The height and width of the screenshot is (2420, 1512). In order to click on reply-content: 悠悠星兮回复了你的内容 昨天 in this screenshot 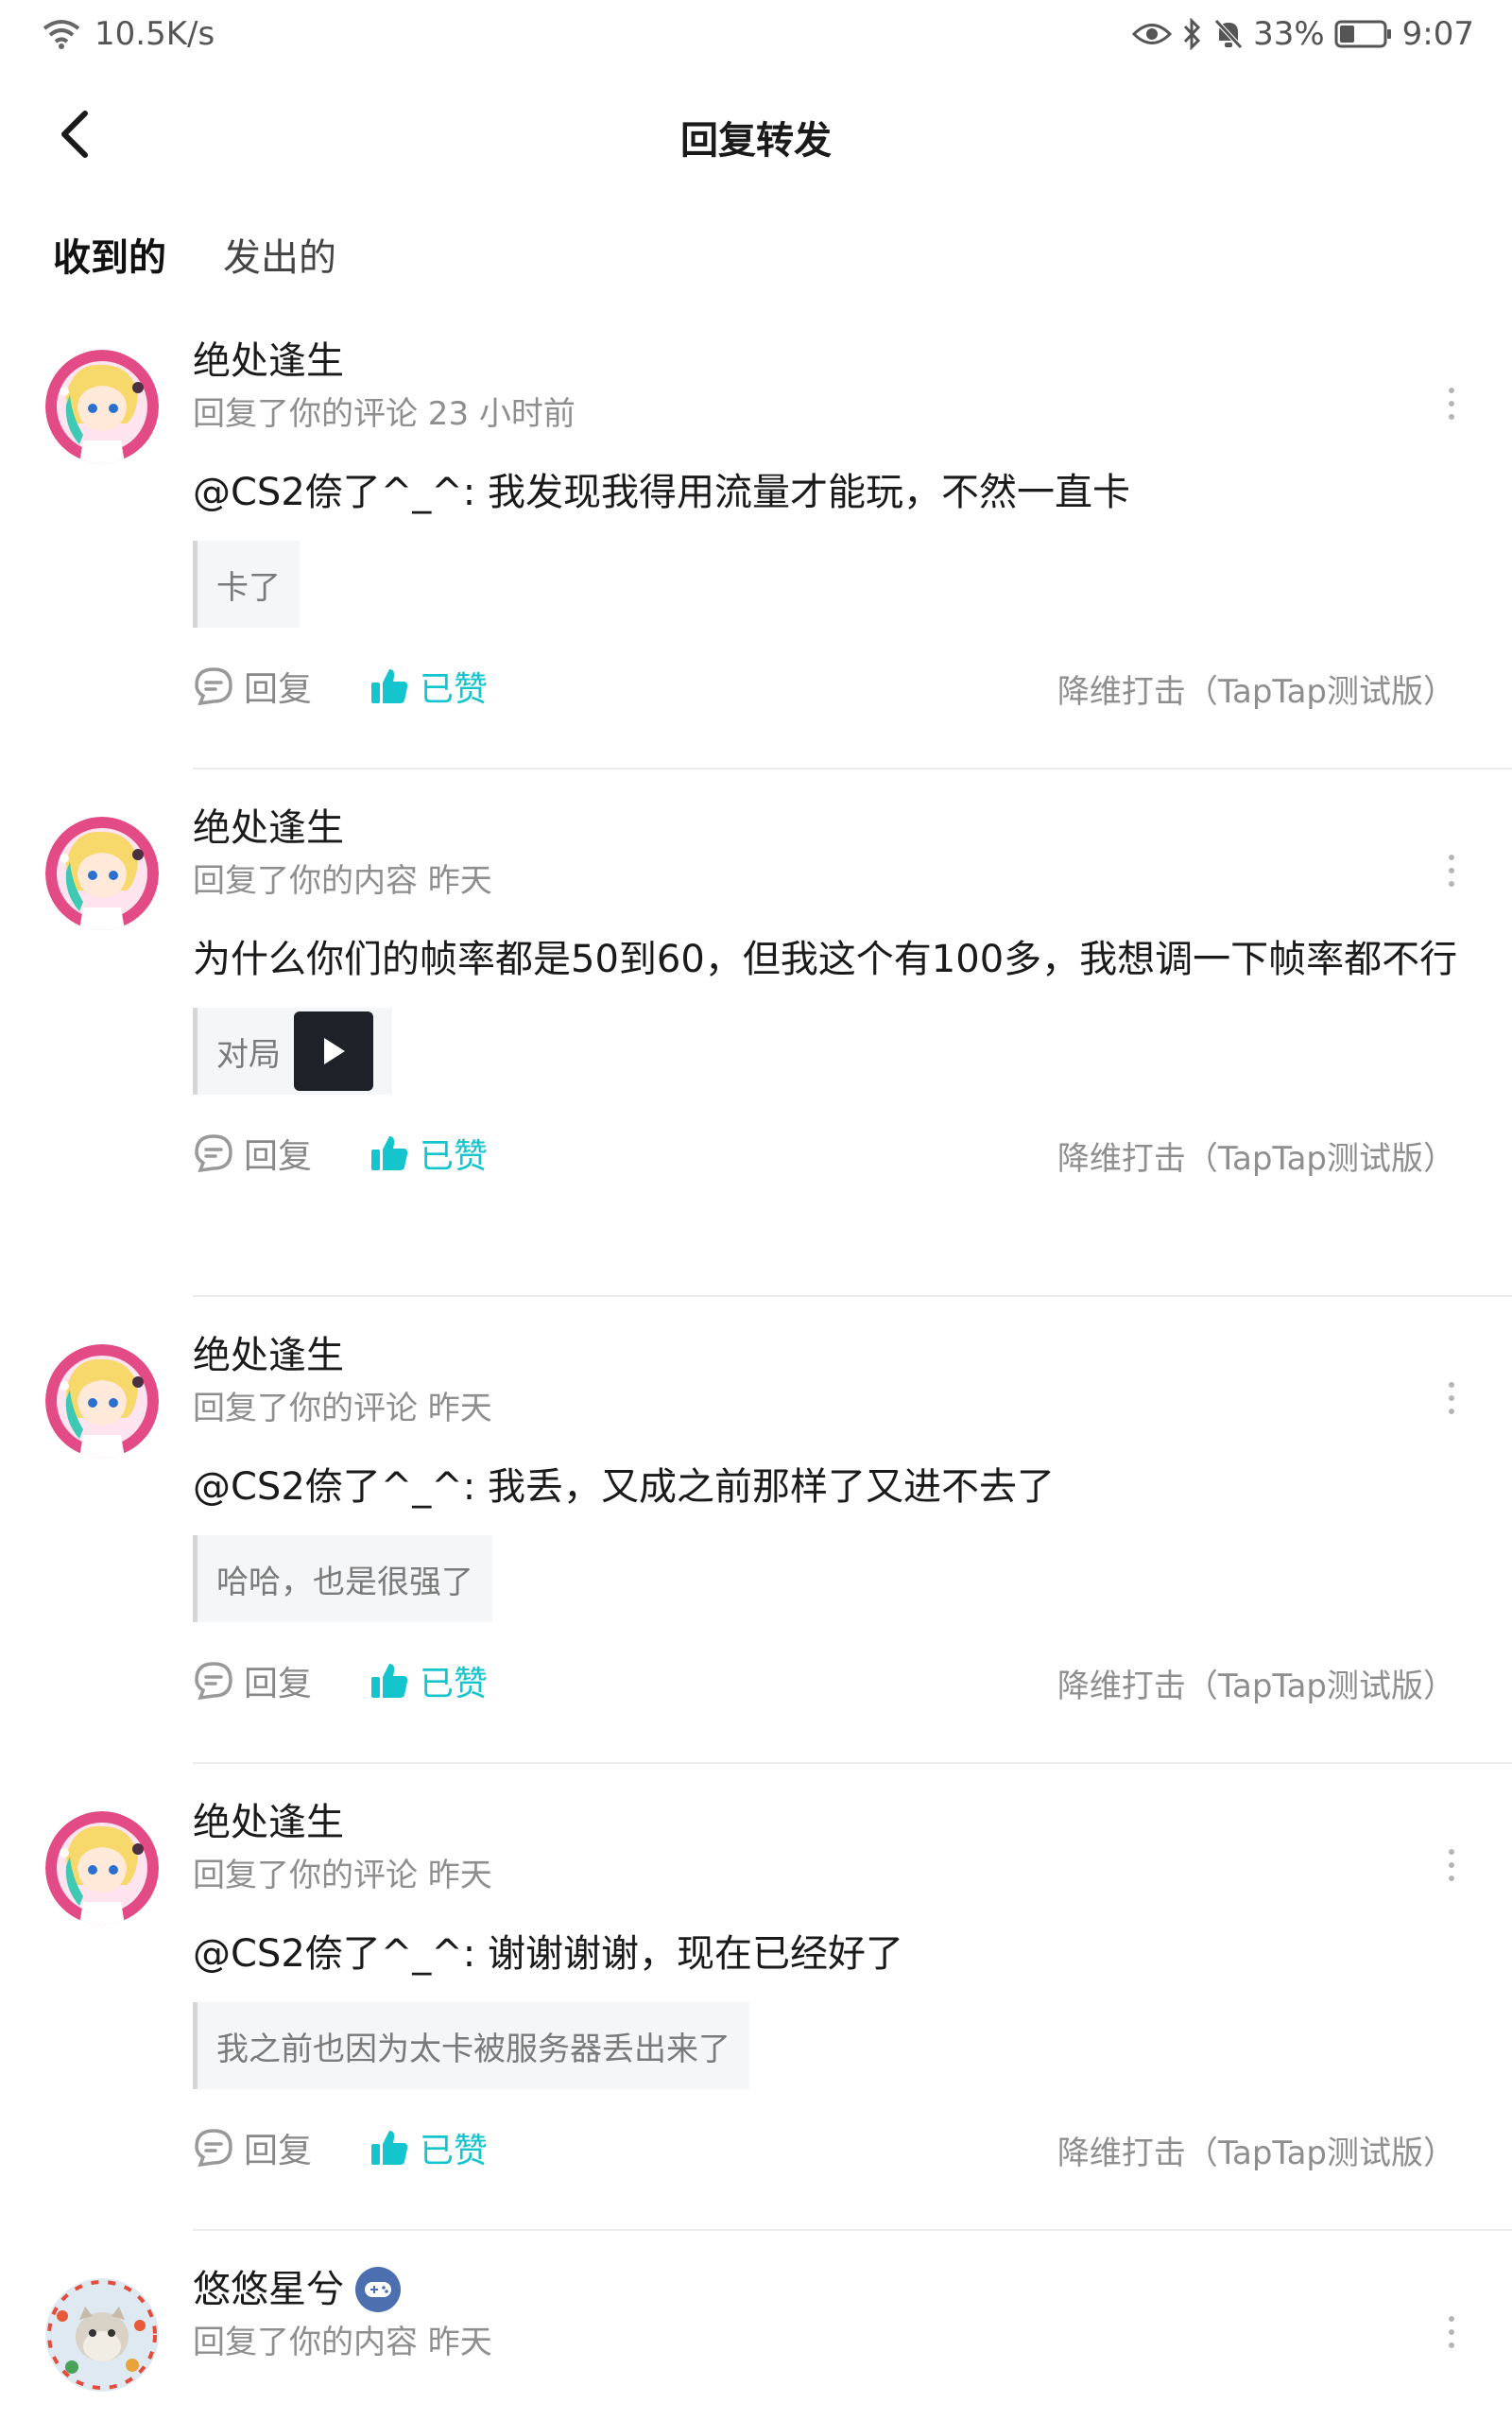, I will do `click(852, 2314)`.